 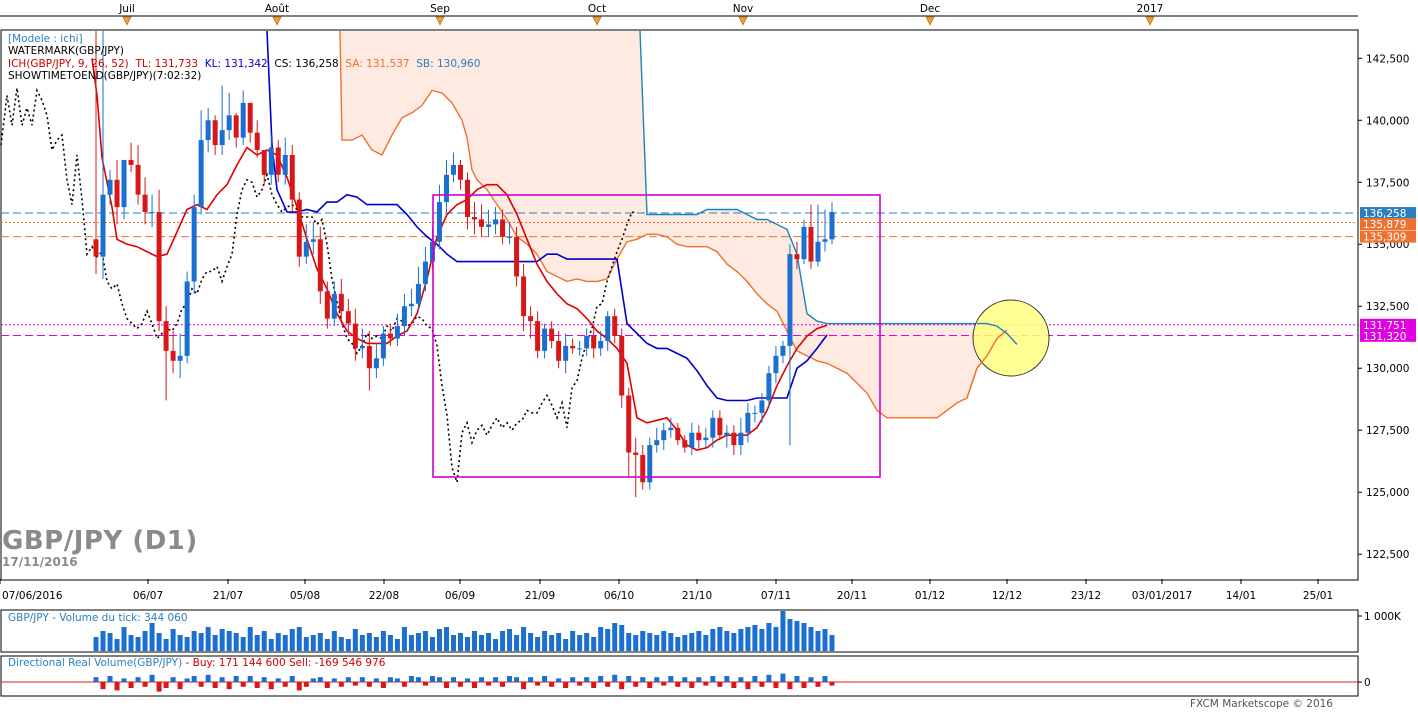 What do you see at coordinates (148, 596) in the screenshot?
I see `x-tick-label-1: 06/07` at bounding box center [148, 596].